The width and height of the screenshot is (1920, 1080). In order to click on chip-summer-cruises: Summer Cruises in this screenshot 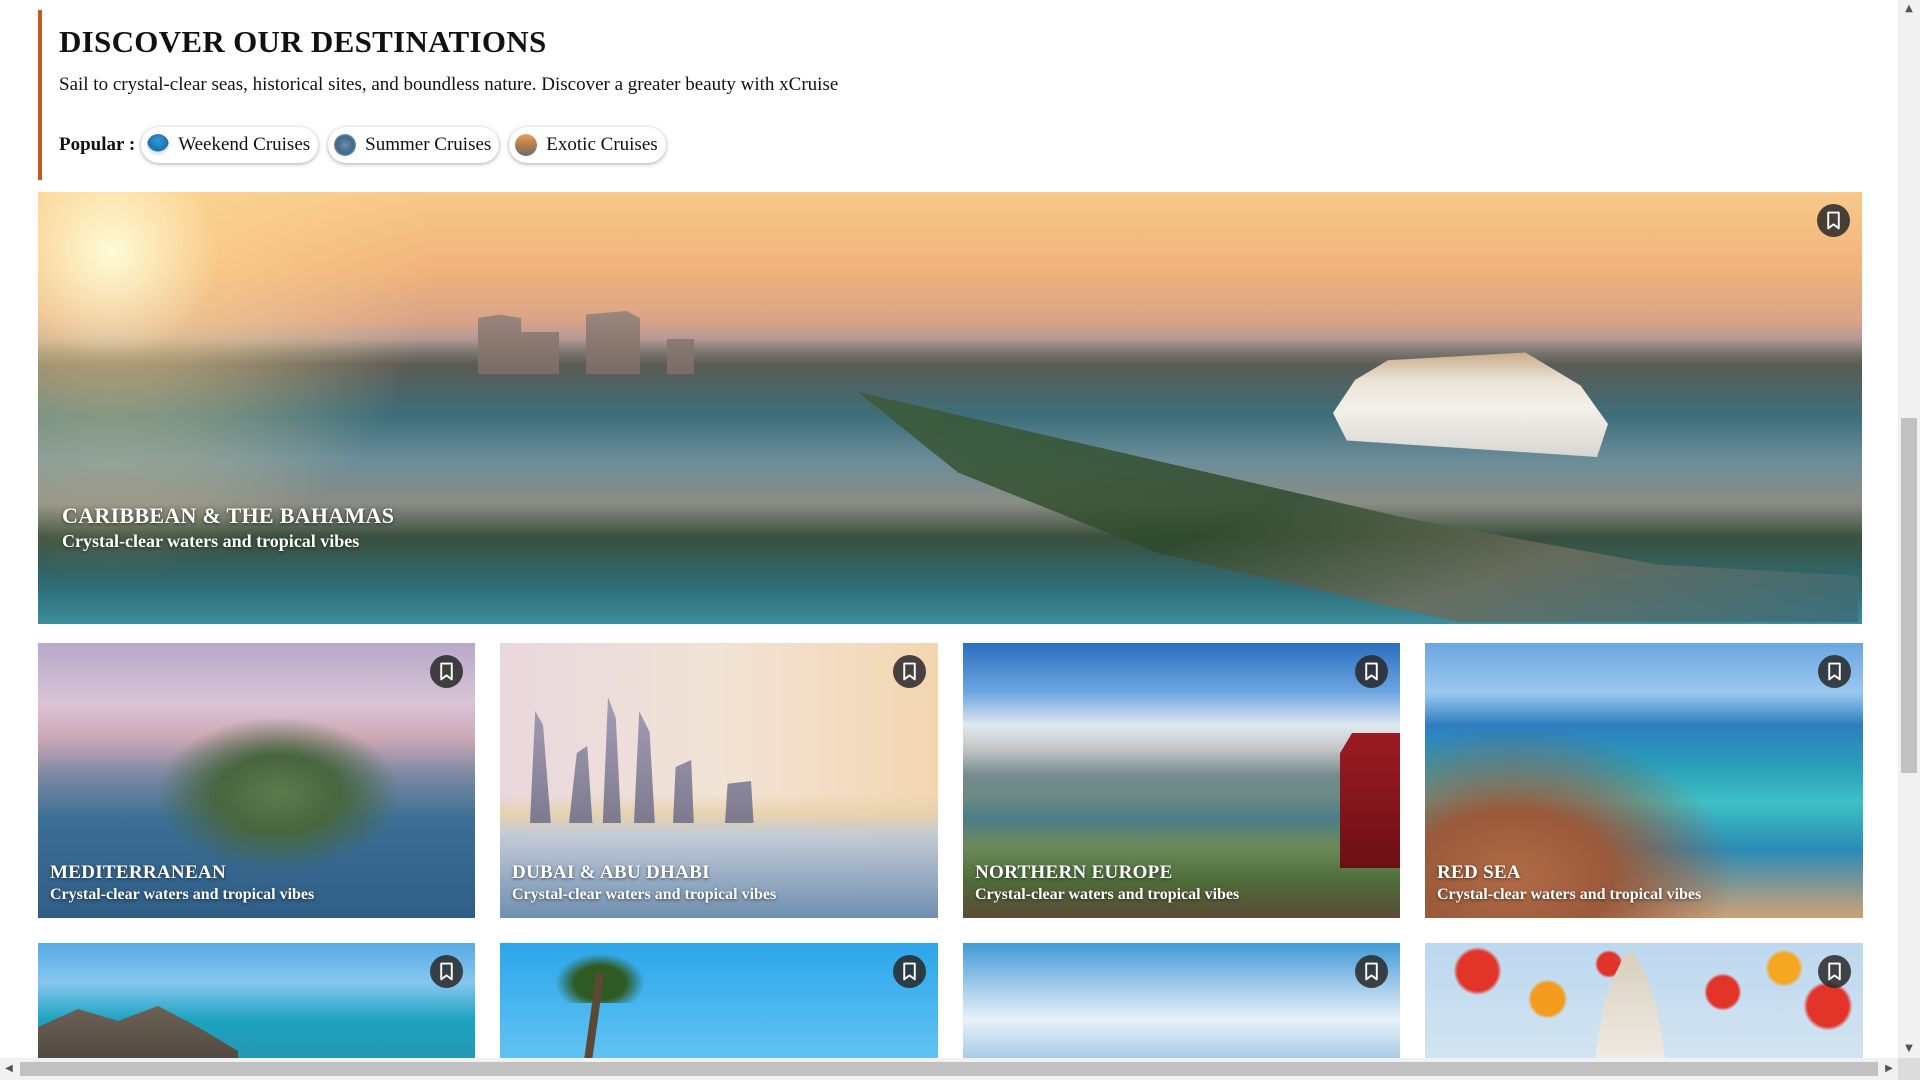, I will do `click(414, 145)`.